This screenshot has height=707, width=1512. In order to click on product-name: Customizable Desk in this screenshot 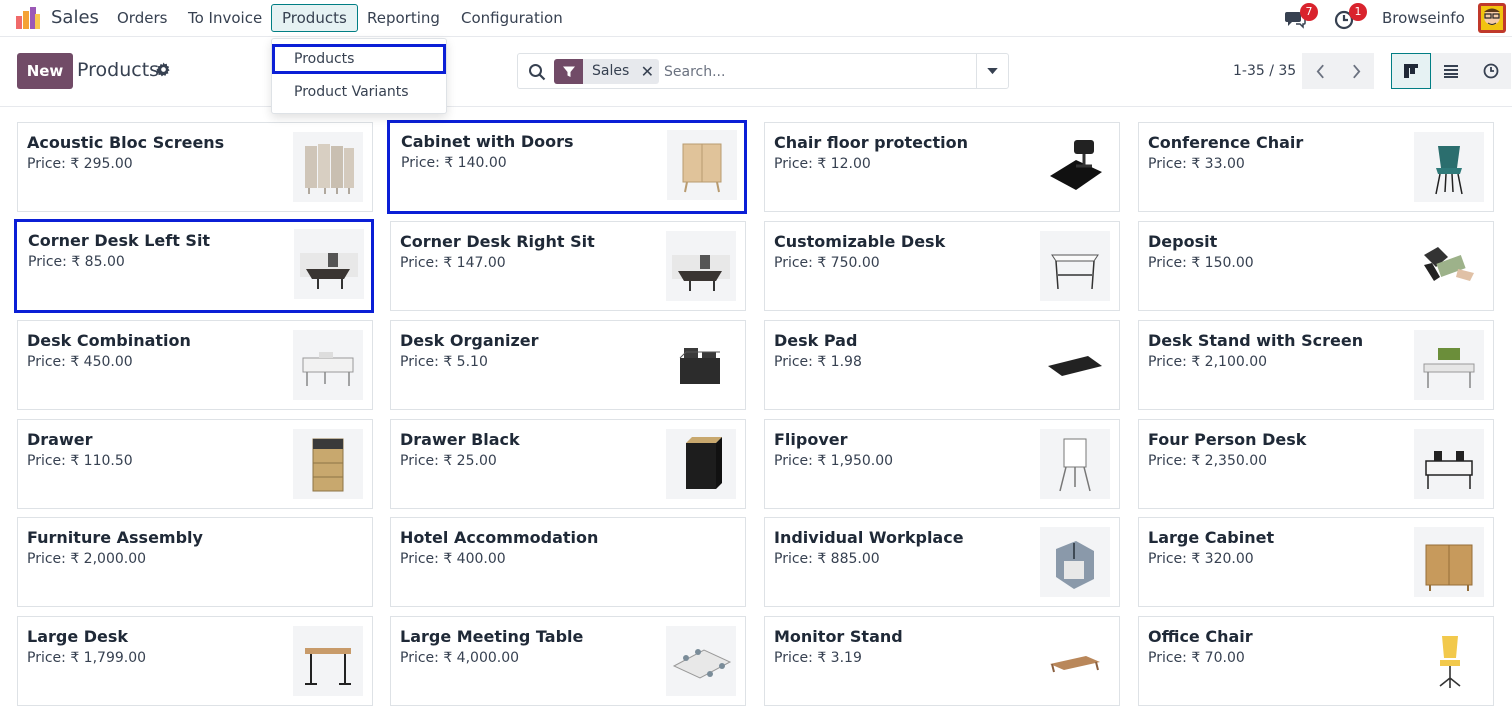, I will do `click(860, 241)`.